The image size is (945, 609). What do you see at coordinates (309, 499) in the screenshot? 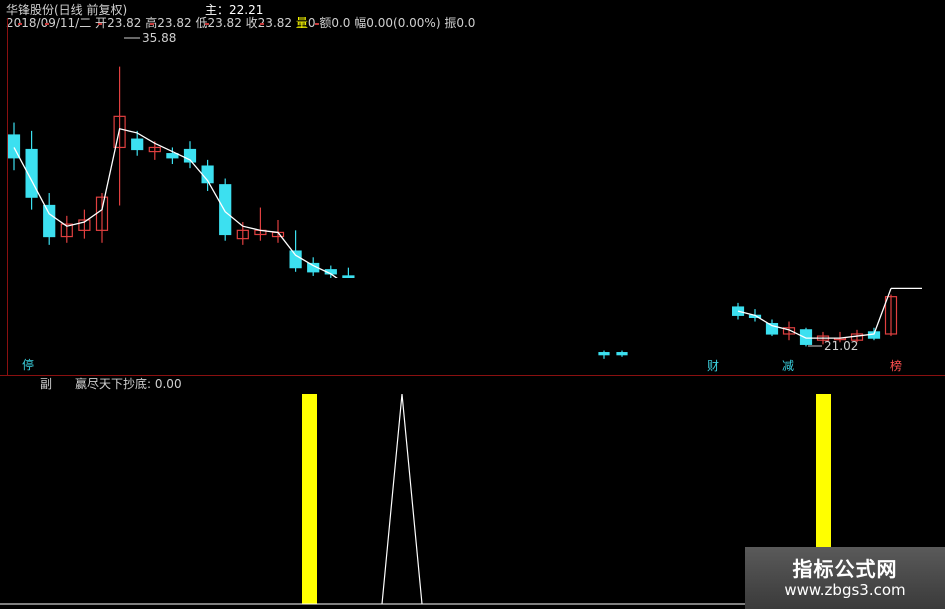
I see `signal-bar` at bounding box center [309, 499].